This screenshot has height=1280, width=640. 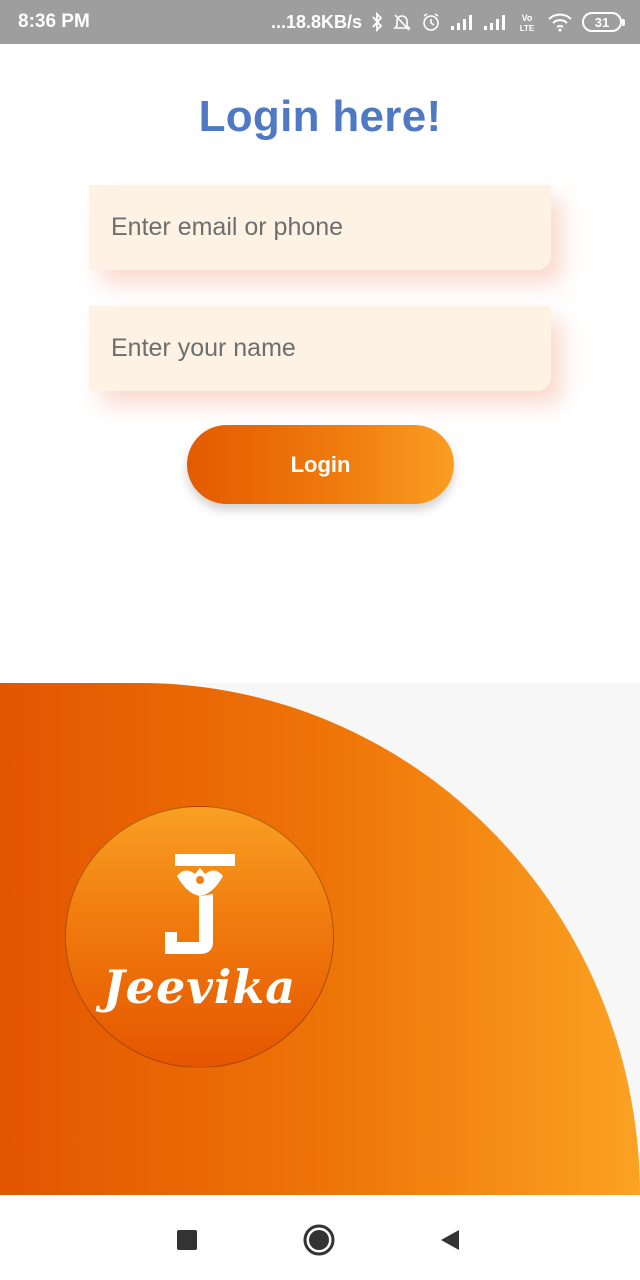 I want to click on volte-icon: Vo LTE, so click(x=527, y=22).